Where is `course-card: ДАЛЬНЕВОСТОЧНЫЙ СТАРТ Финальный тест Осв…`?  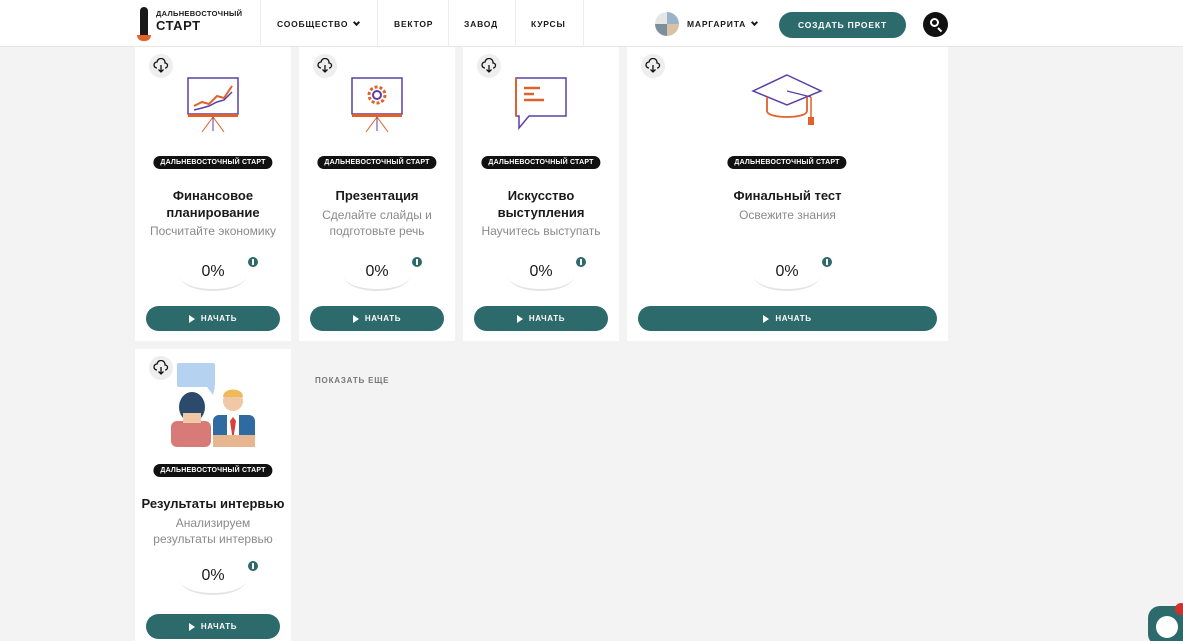
course-card: ДАЛЬНЕВОСТОЧНЫЙ СТАРТ Финальный тест Осв… is located at coordinates (787, 194).